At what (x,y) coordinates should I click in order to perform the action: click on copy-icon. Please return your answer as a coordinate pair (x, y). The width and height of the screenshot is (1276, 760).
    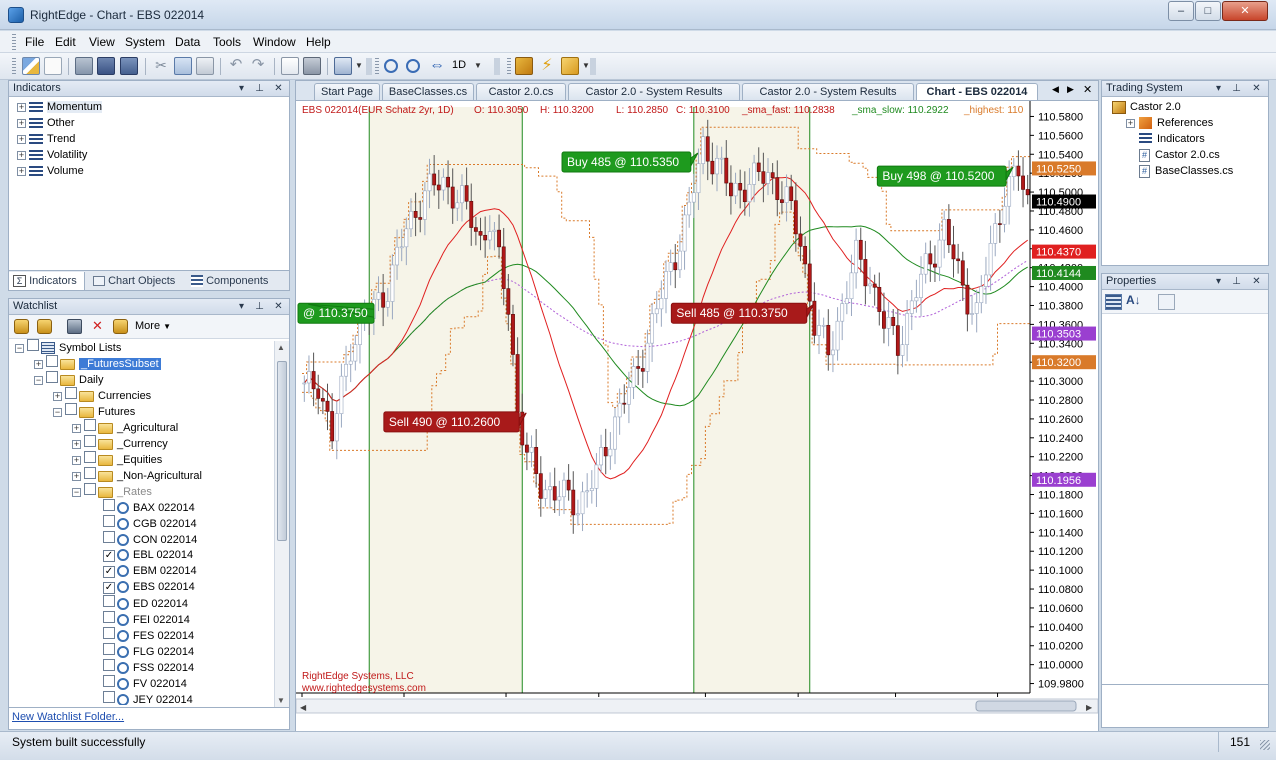
    Looking at the image, I should click on (183, 66).